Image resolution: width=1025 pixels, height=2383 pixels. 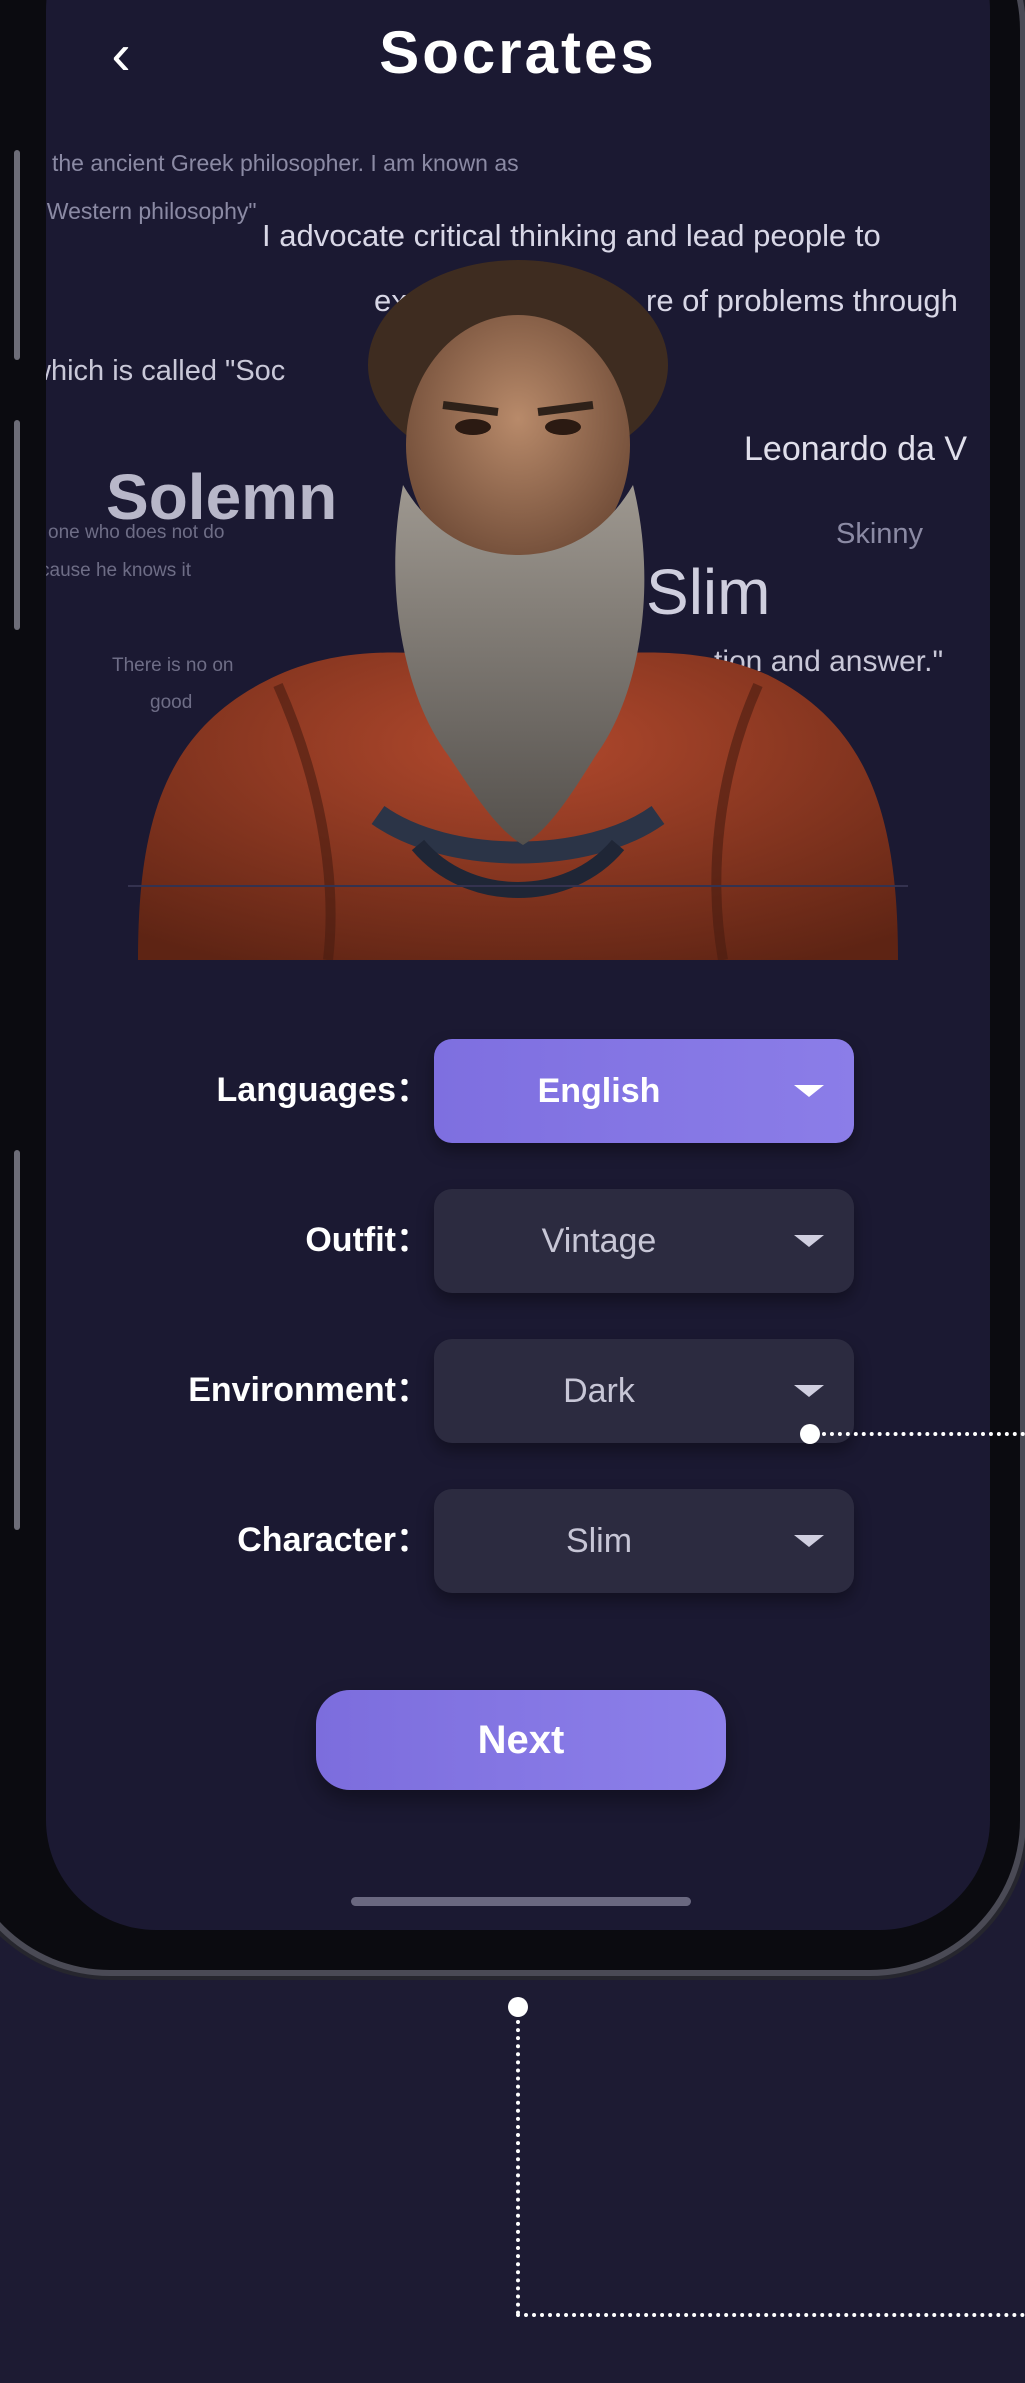 I want to click on environment-label: Environment：, so click(x=309, y=1390).